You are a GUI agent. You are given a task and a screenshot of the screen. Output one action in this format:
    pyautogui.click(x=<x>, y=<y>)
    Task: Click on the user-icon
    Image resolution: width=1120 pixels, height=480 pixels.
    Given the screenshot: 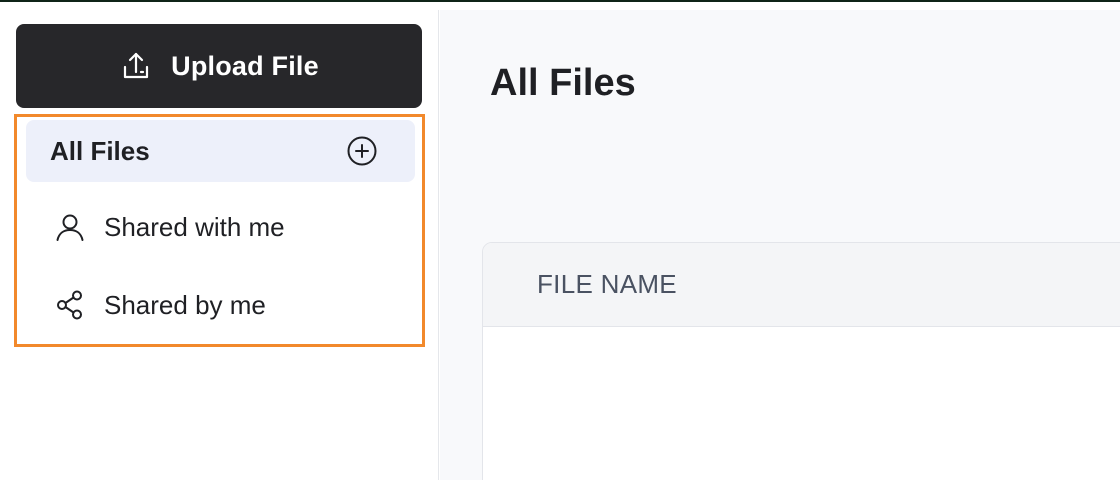 What is the action you would take?
    pyautogui.click(x=70, y=227)
    